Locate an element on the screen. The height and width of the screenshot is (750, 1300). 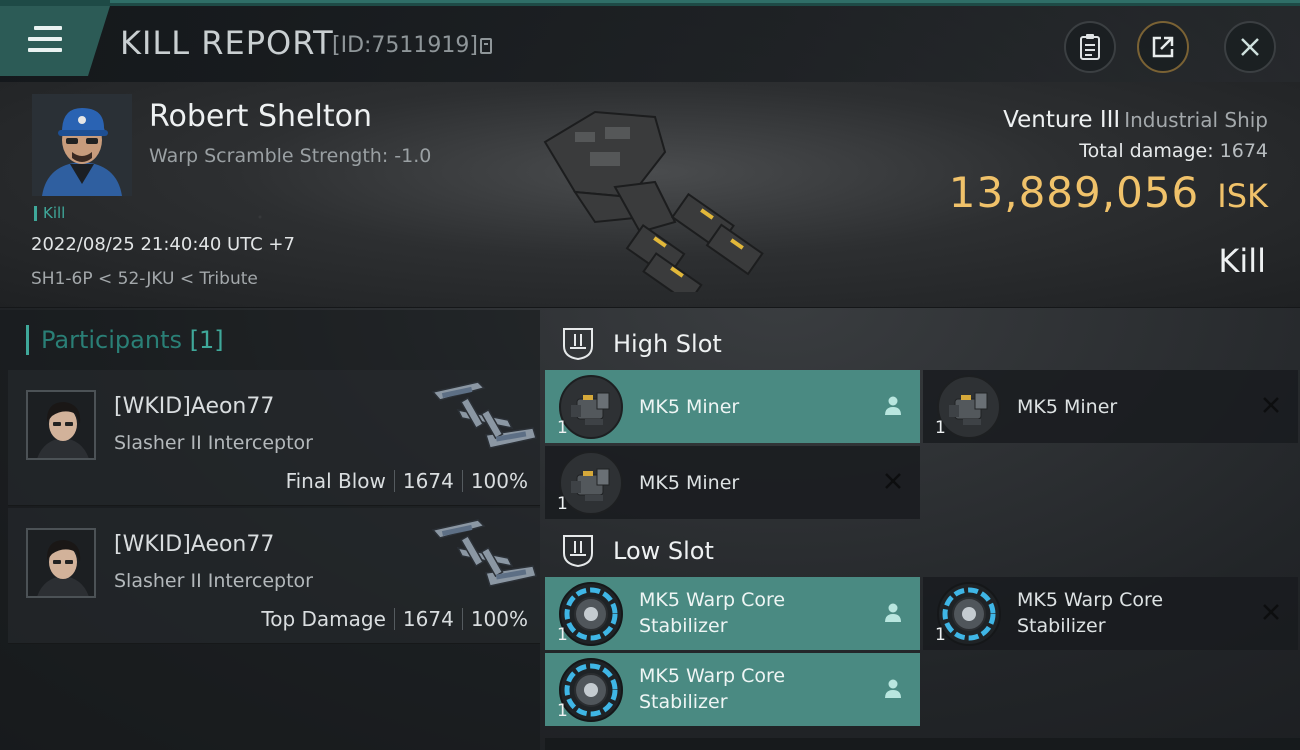
victim-avatar-image is located at coordinates (82, 145).